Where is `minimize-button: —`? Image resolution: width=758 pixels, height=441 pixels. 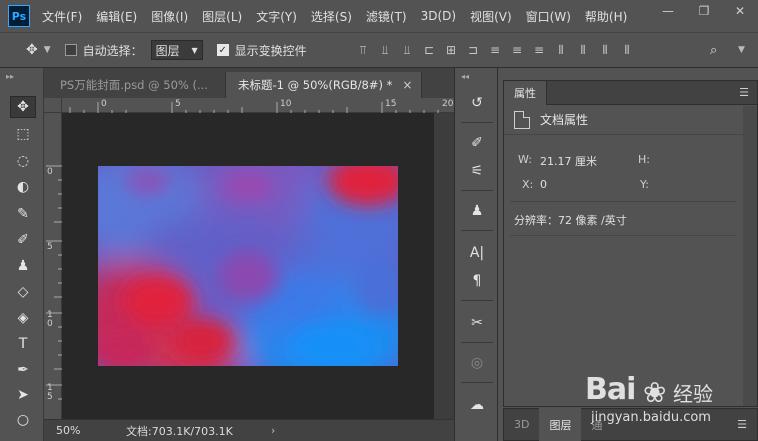 minimize-button: — is located at coordinates (668, 11).